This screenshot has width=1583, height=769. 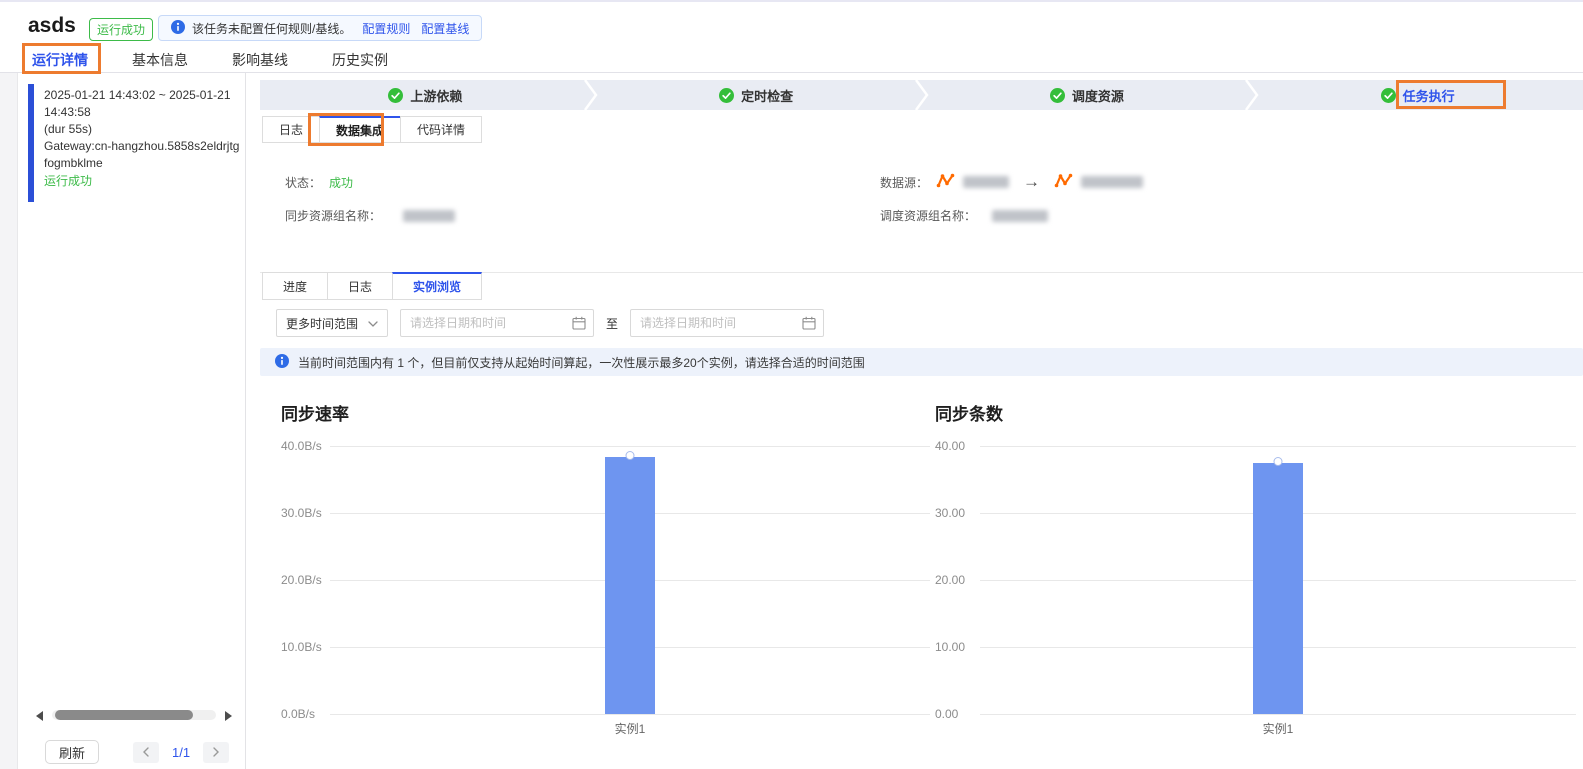 I want to click on instance-status: 运行成功, so click(x=68, y=181).